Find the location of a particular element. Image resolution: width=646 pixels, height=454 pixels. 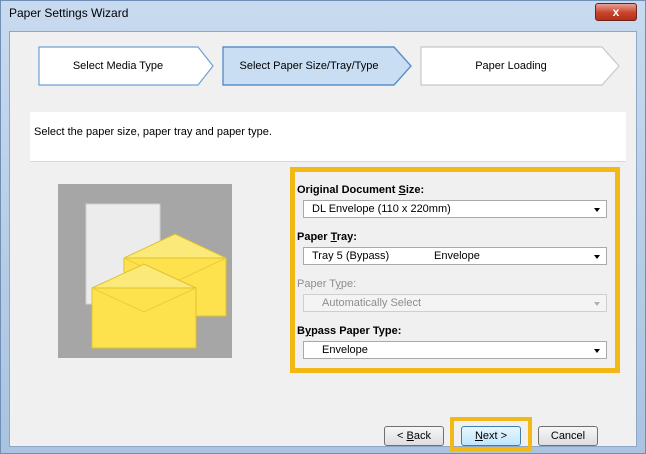

step-select-paper-size: Select Paper Size/Tray/Type is located at coordinates (317, 66).